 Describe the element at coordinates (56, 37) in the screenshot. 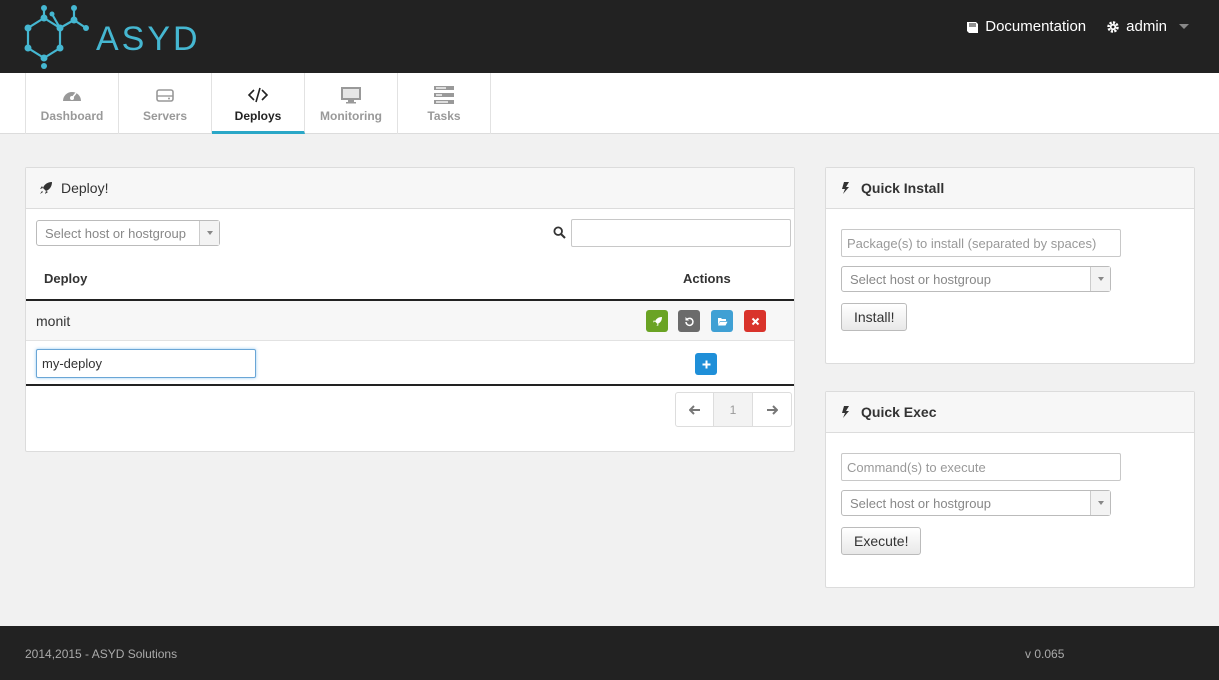

I see `molecule-icon` at that location.